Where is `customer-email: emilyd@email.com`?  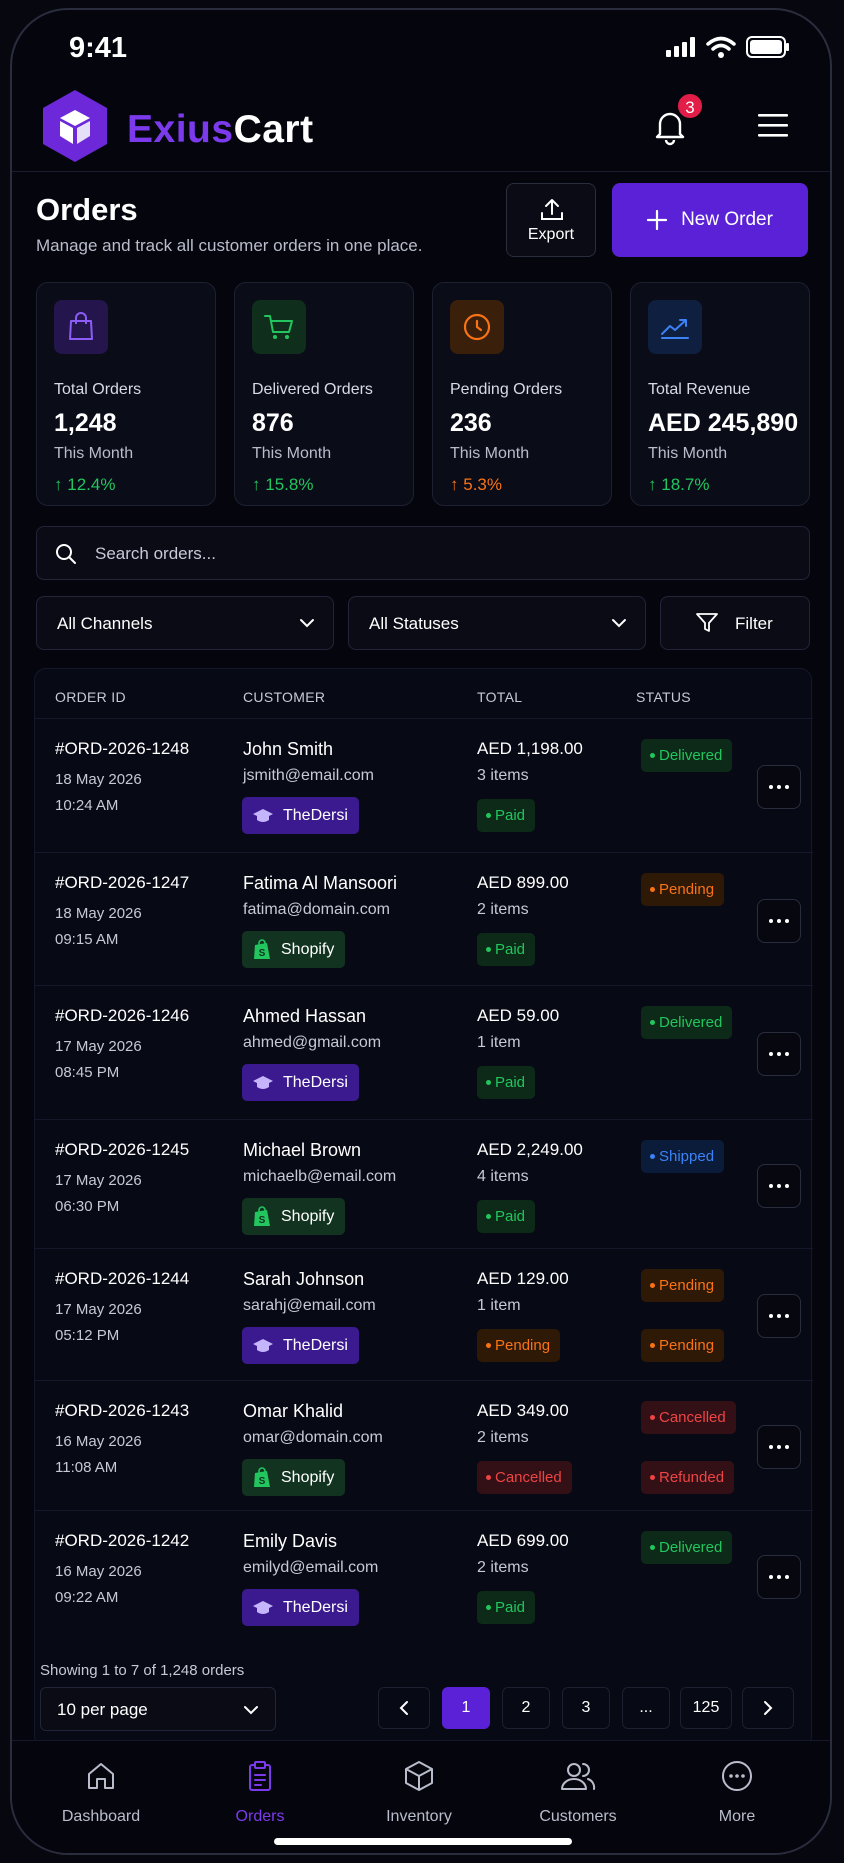 customer-email: emilyd@email.com is located at coordinates (311, 1567).